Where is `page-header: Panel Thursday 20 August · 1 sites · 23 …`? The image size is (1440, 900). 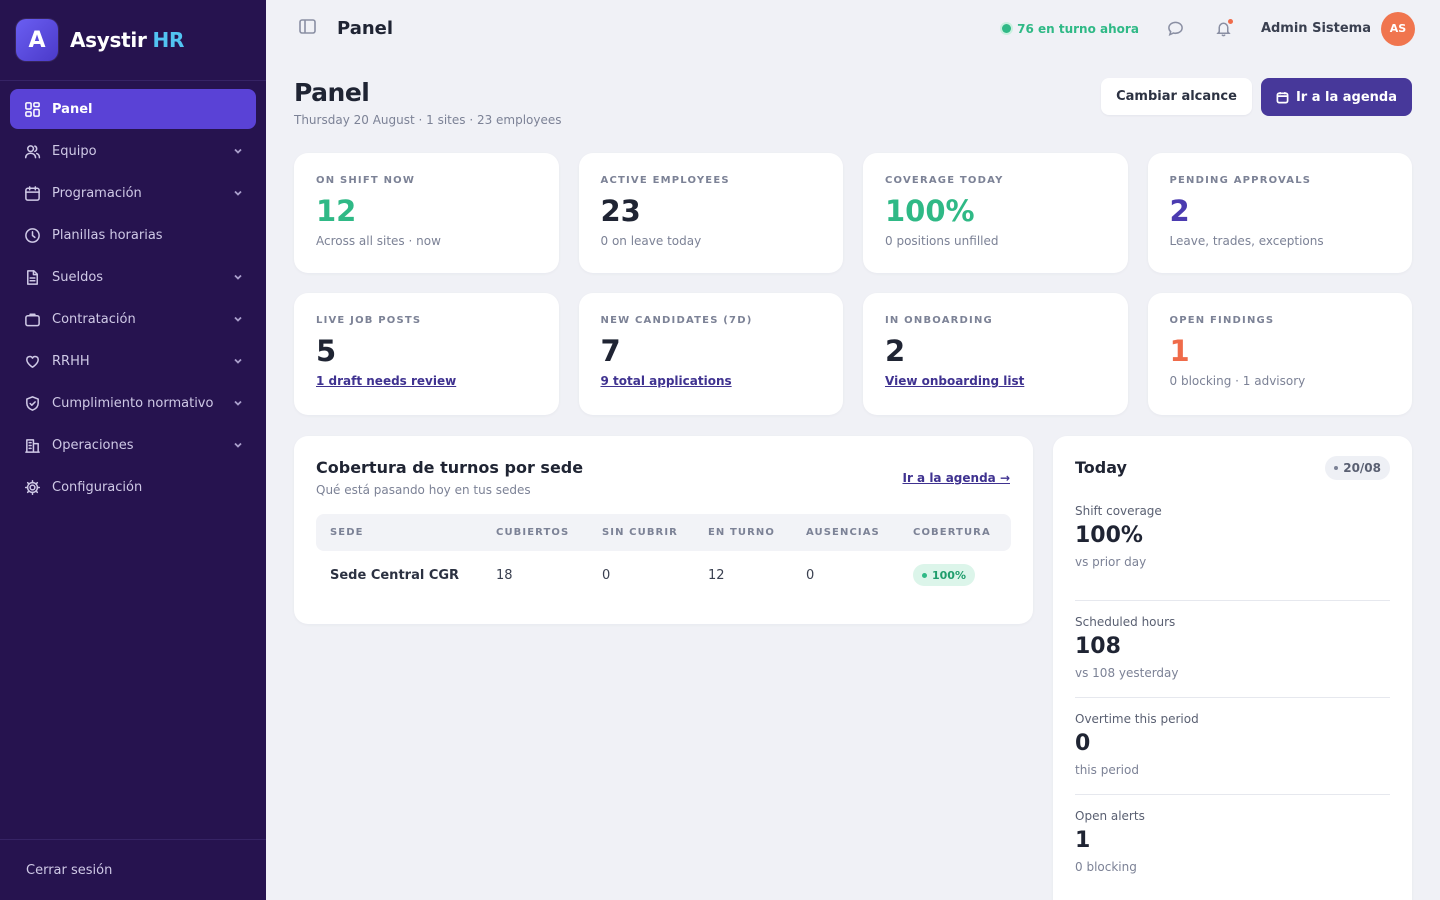
page-header: Panel Thursday 20 August · 1 sites · 23 … is located at coordinates (853, 102).